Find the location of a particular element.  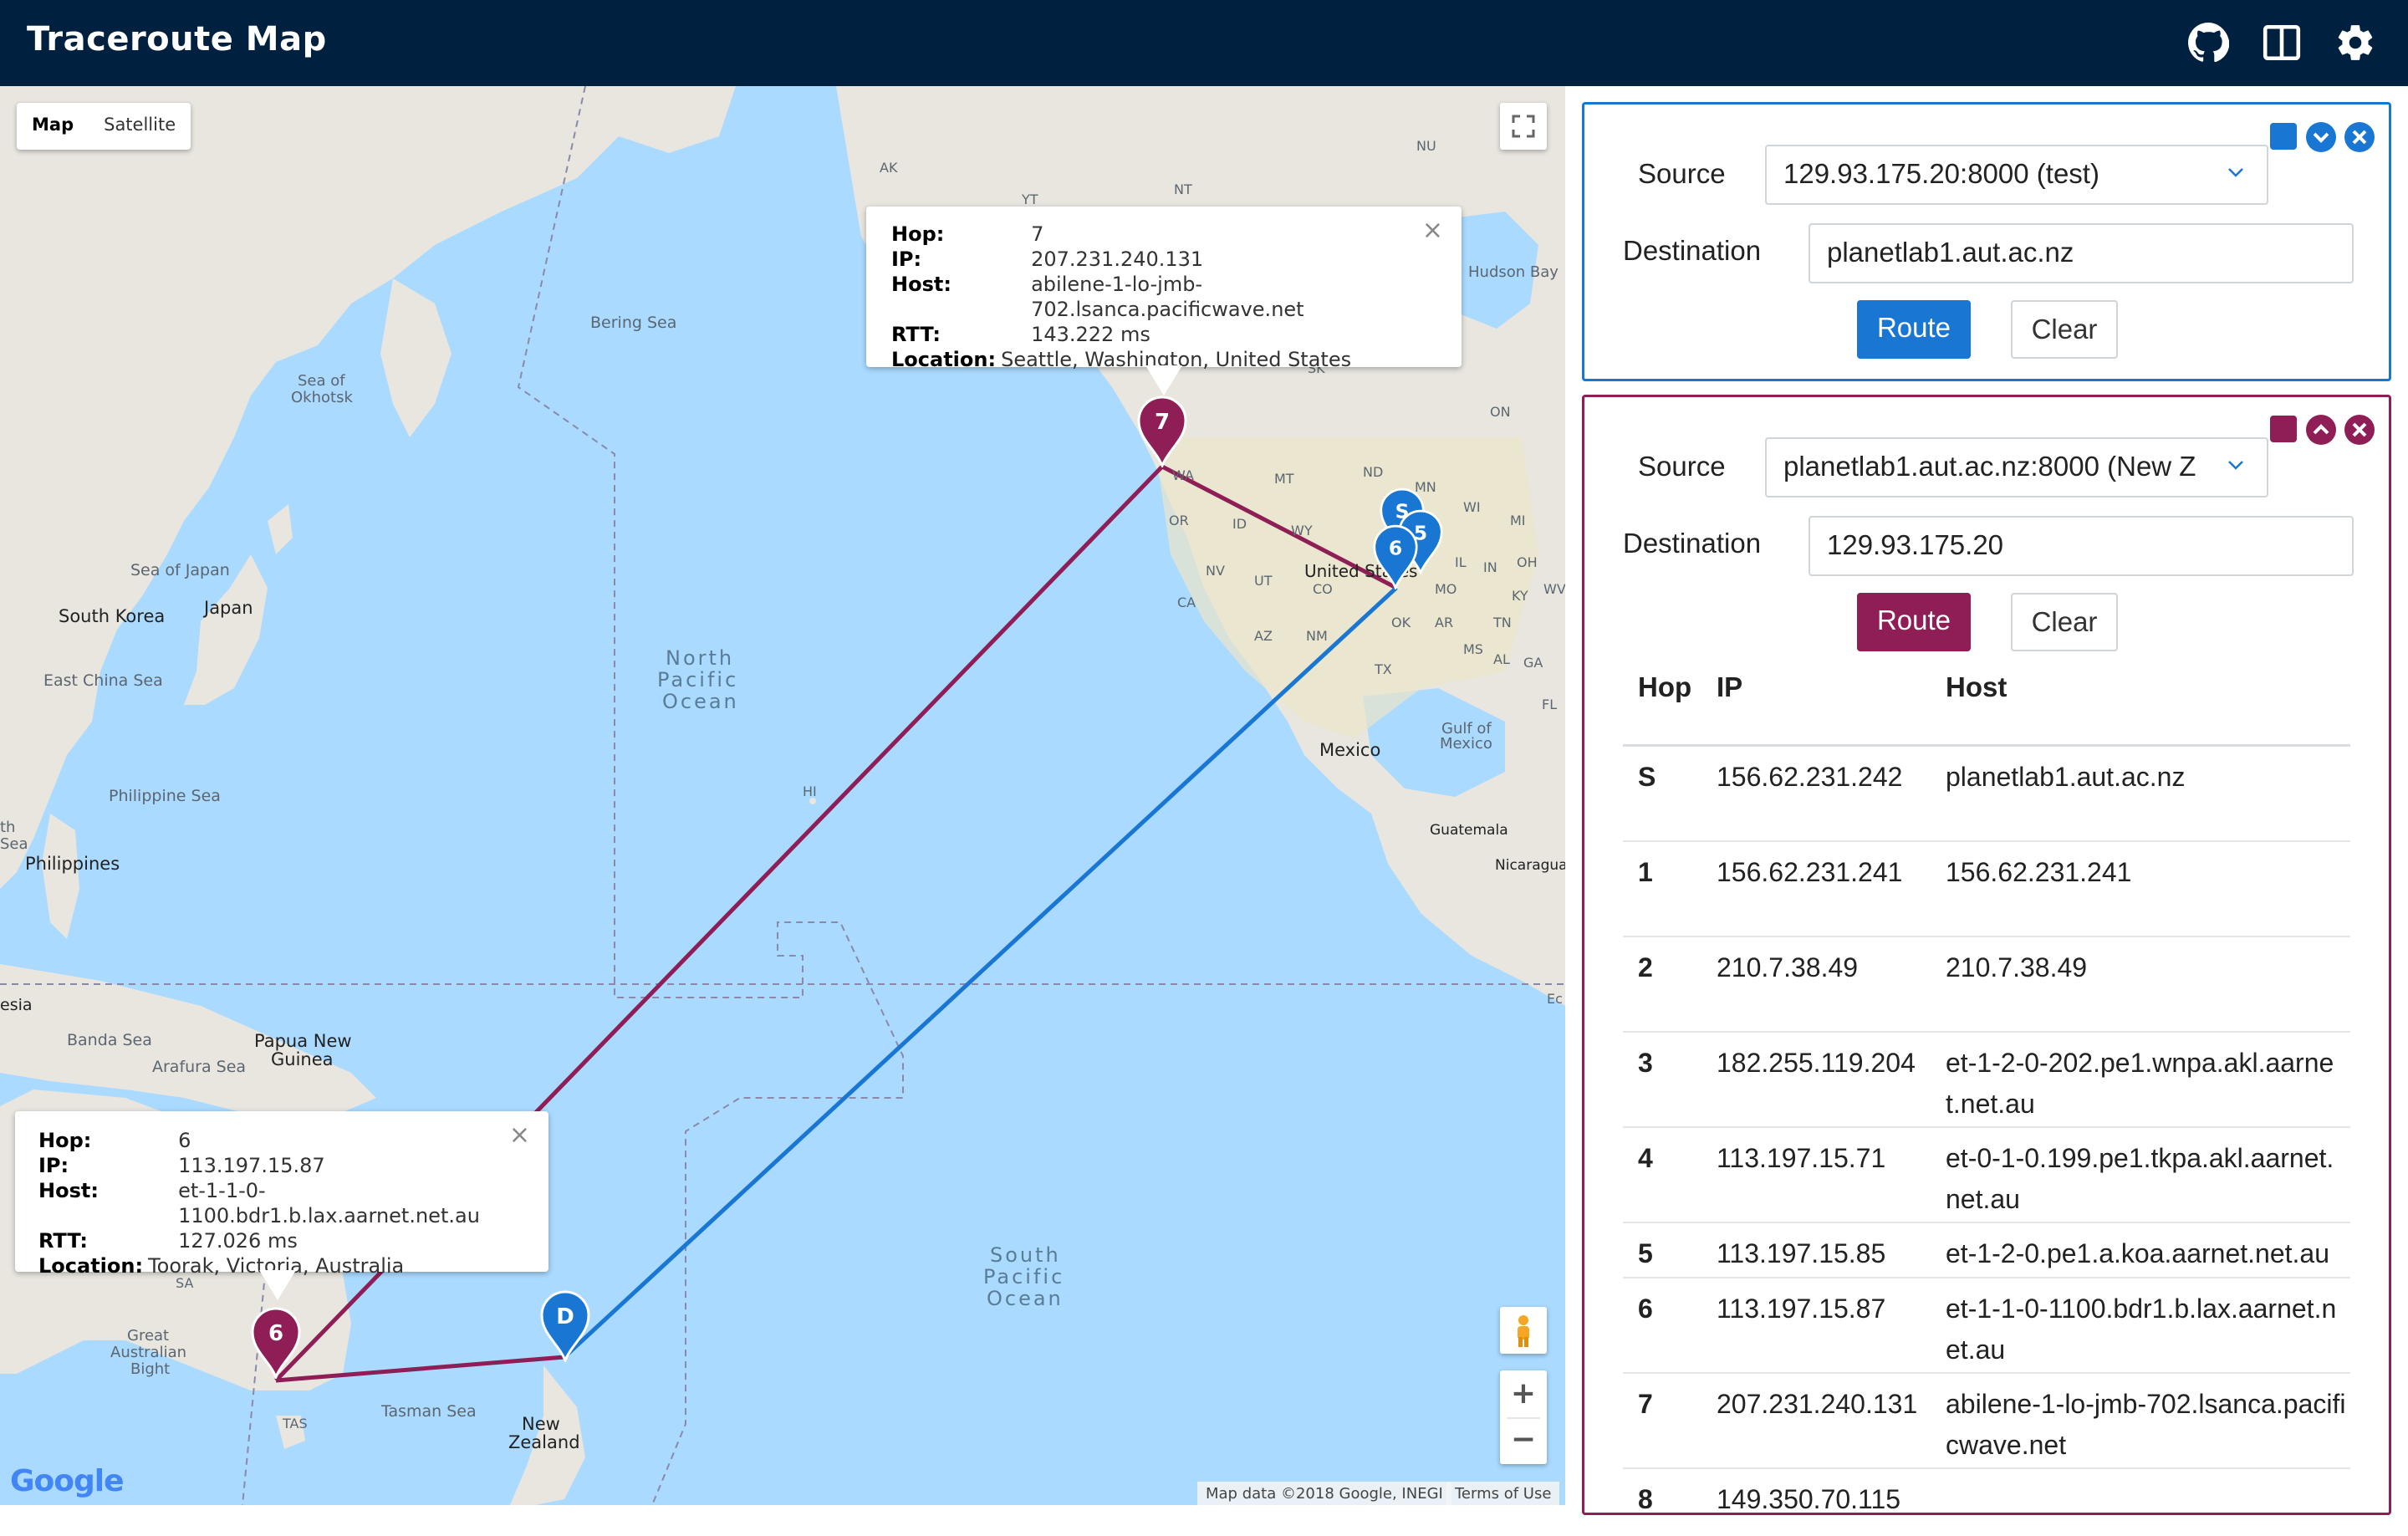

info-window-tail is located at coordinates (1164, 380).